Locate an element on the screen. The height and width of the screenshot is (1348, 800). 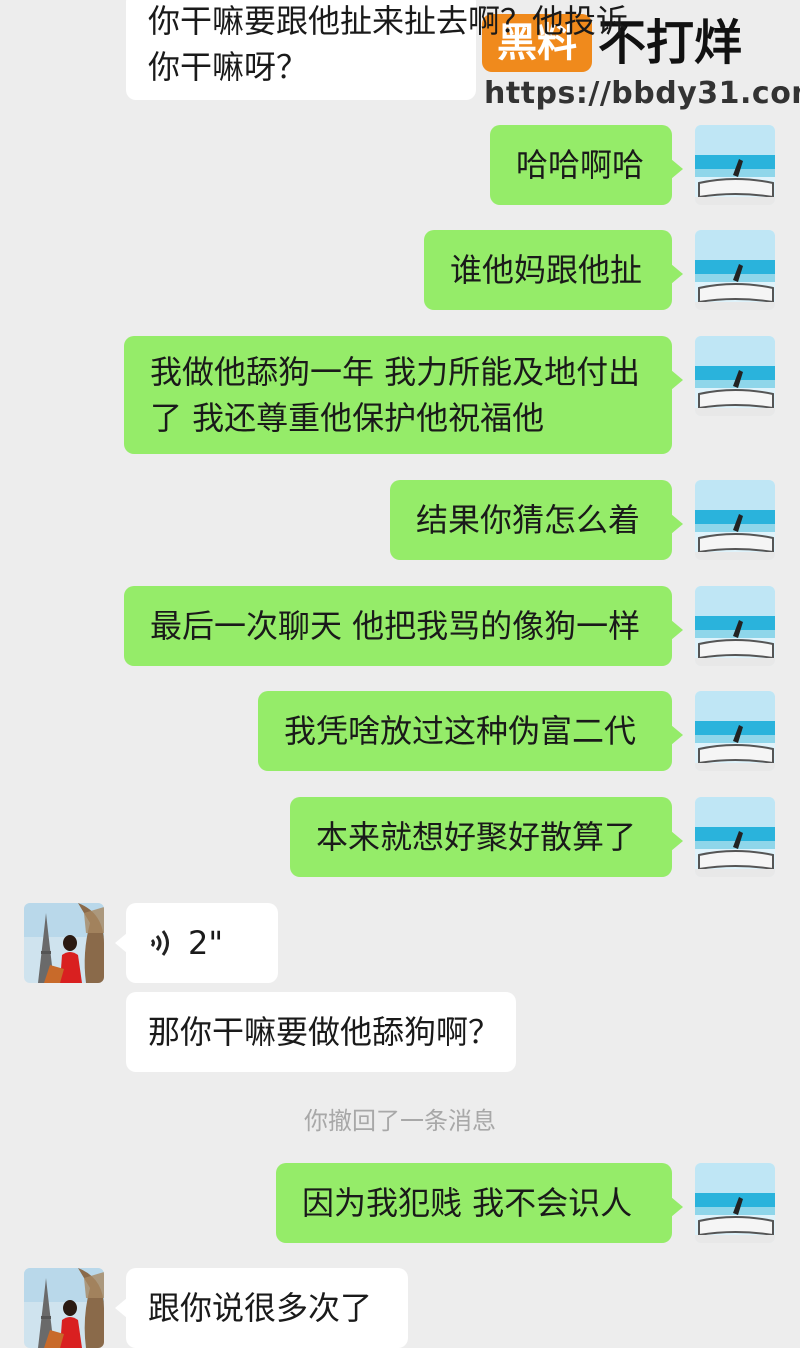
received-message: 跟你说很多次了 is located at coordinates (261, 1308).